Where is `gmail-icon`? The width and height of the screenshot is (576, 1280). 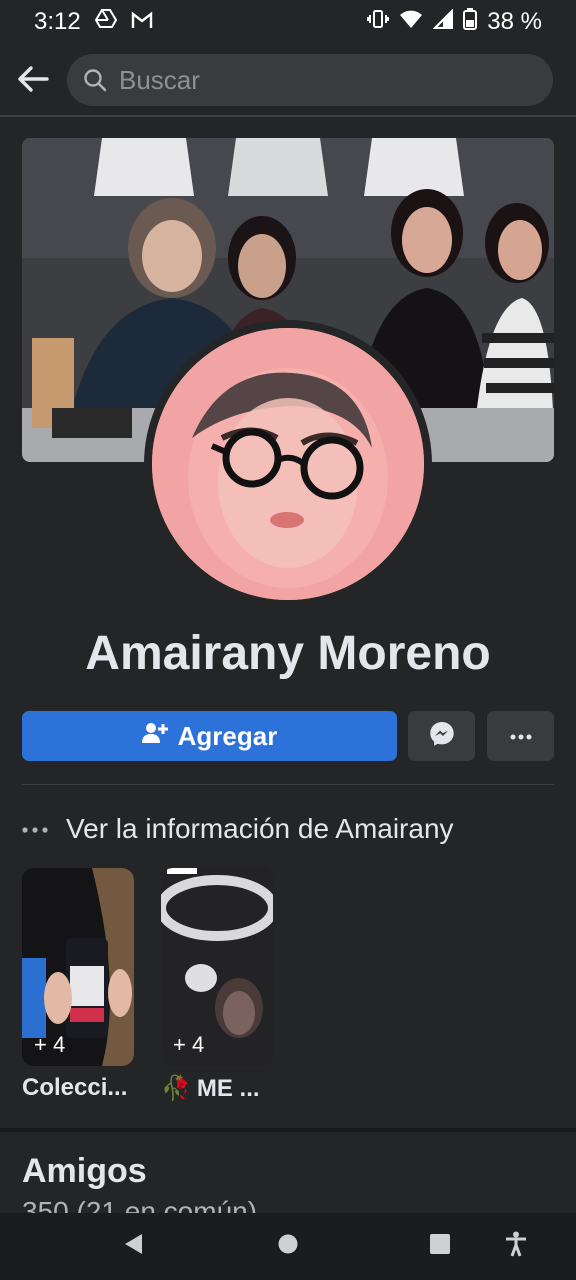
gmail-icon is located at coordinates (142, 22).